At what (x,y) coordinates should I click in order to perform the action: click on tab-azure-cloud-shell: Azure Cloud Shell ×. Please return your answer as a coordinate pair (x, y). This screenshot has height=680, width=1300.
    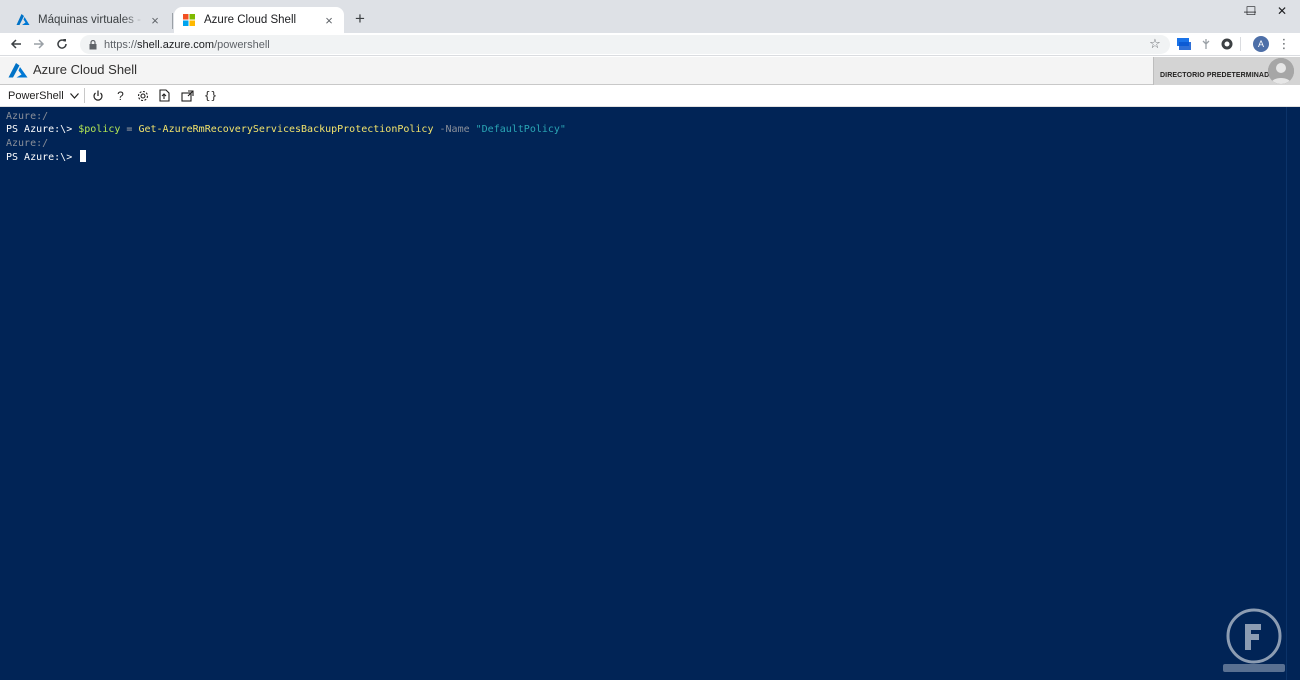
    Looking at the image, I should click on (259, 20).